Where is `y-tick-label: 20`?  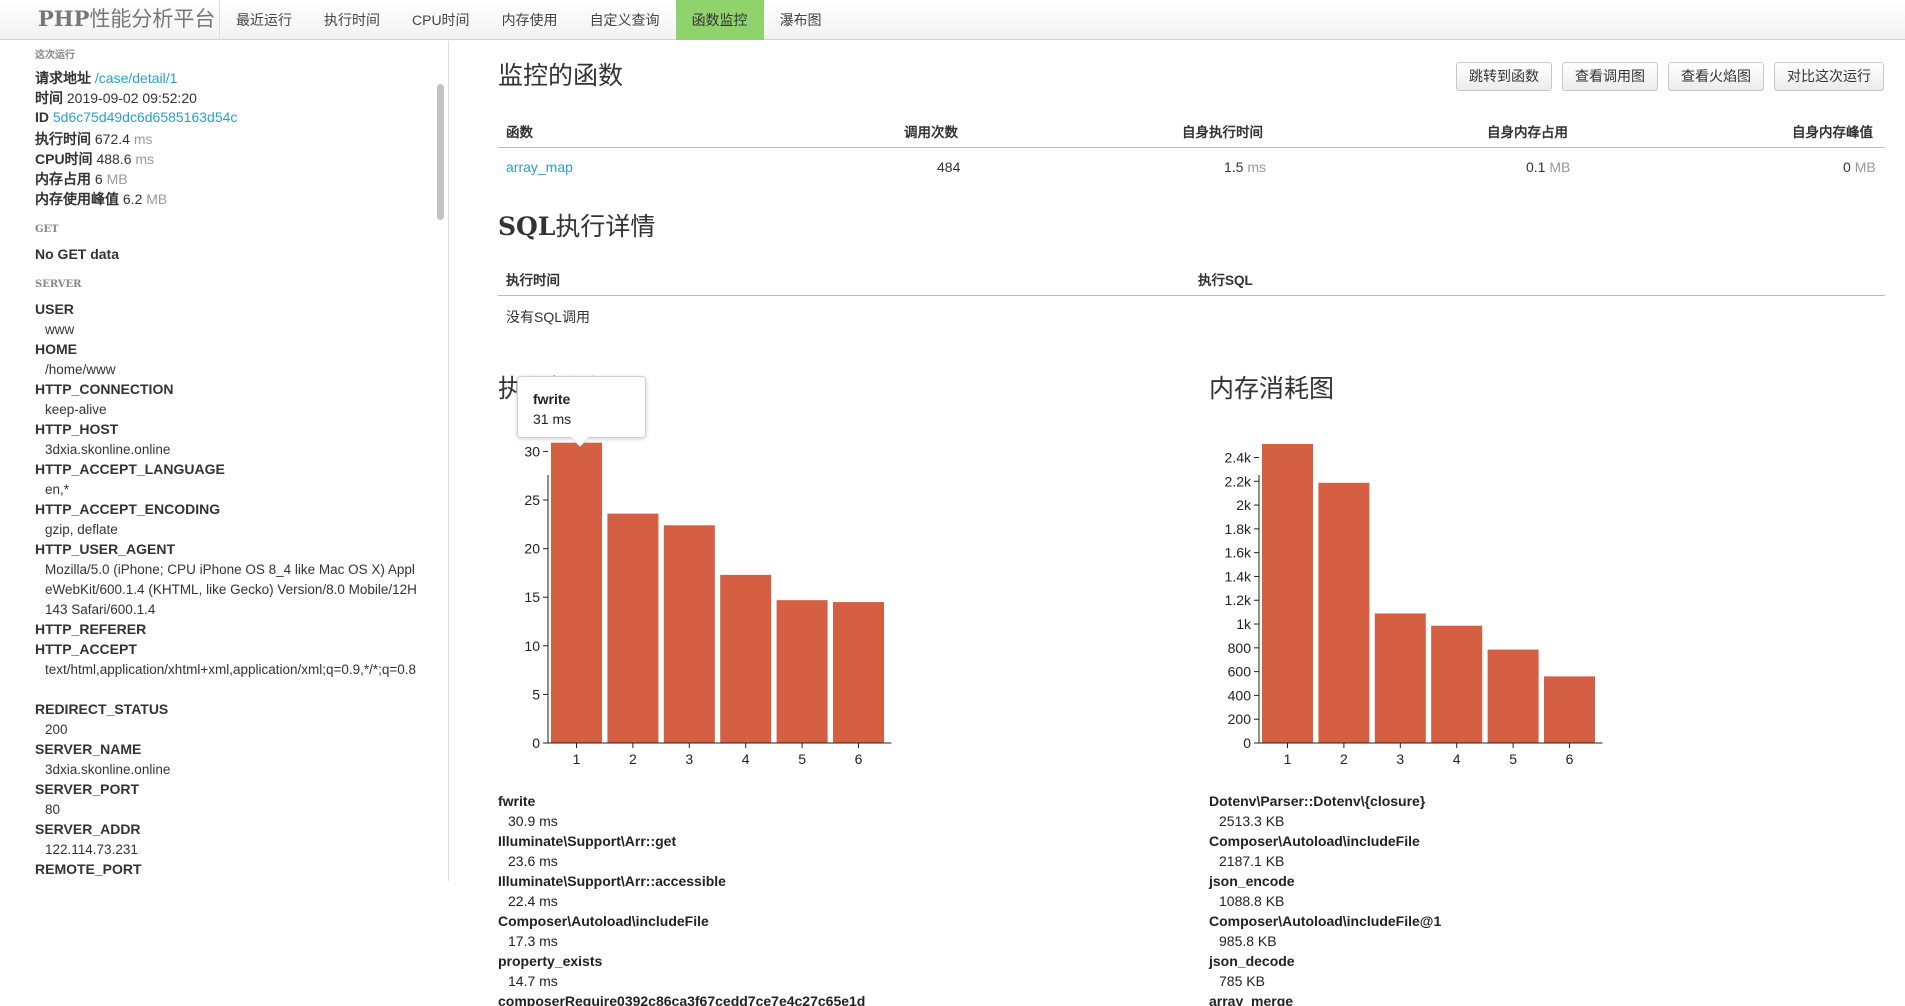
y-tick-label: 20 is located at coordinates (532, 549).